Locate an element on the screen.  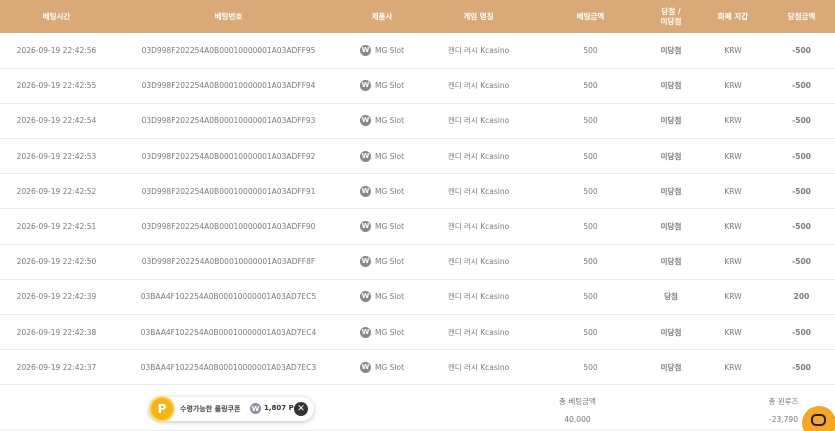
header-bet-id: 베팅번호 is located at coordinates (228, 16).